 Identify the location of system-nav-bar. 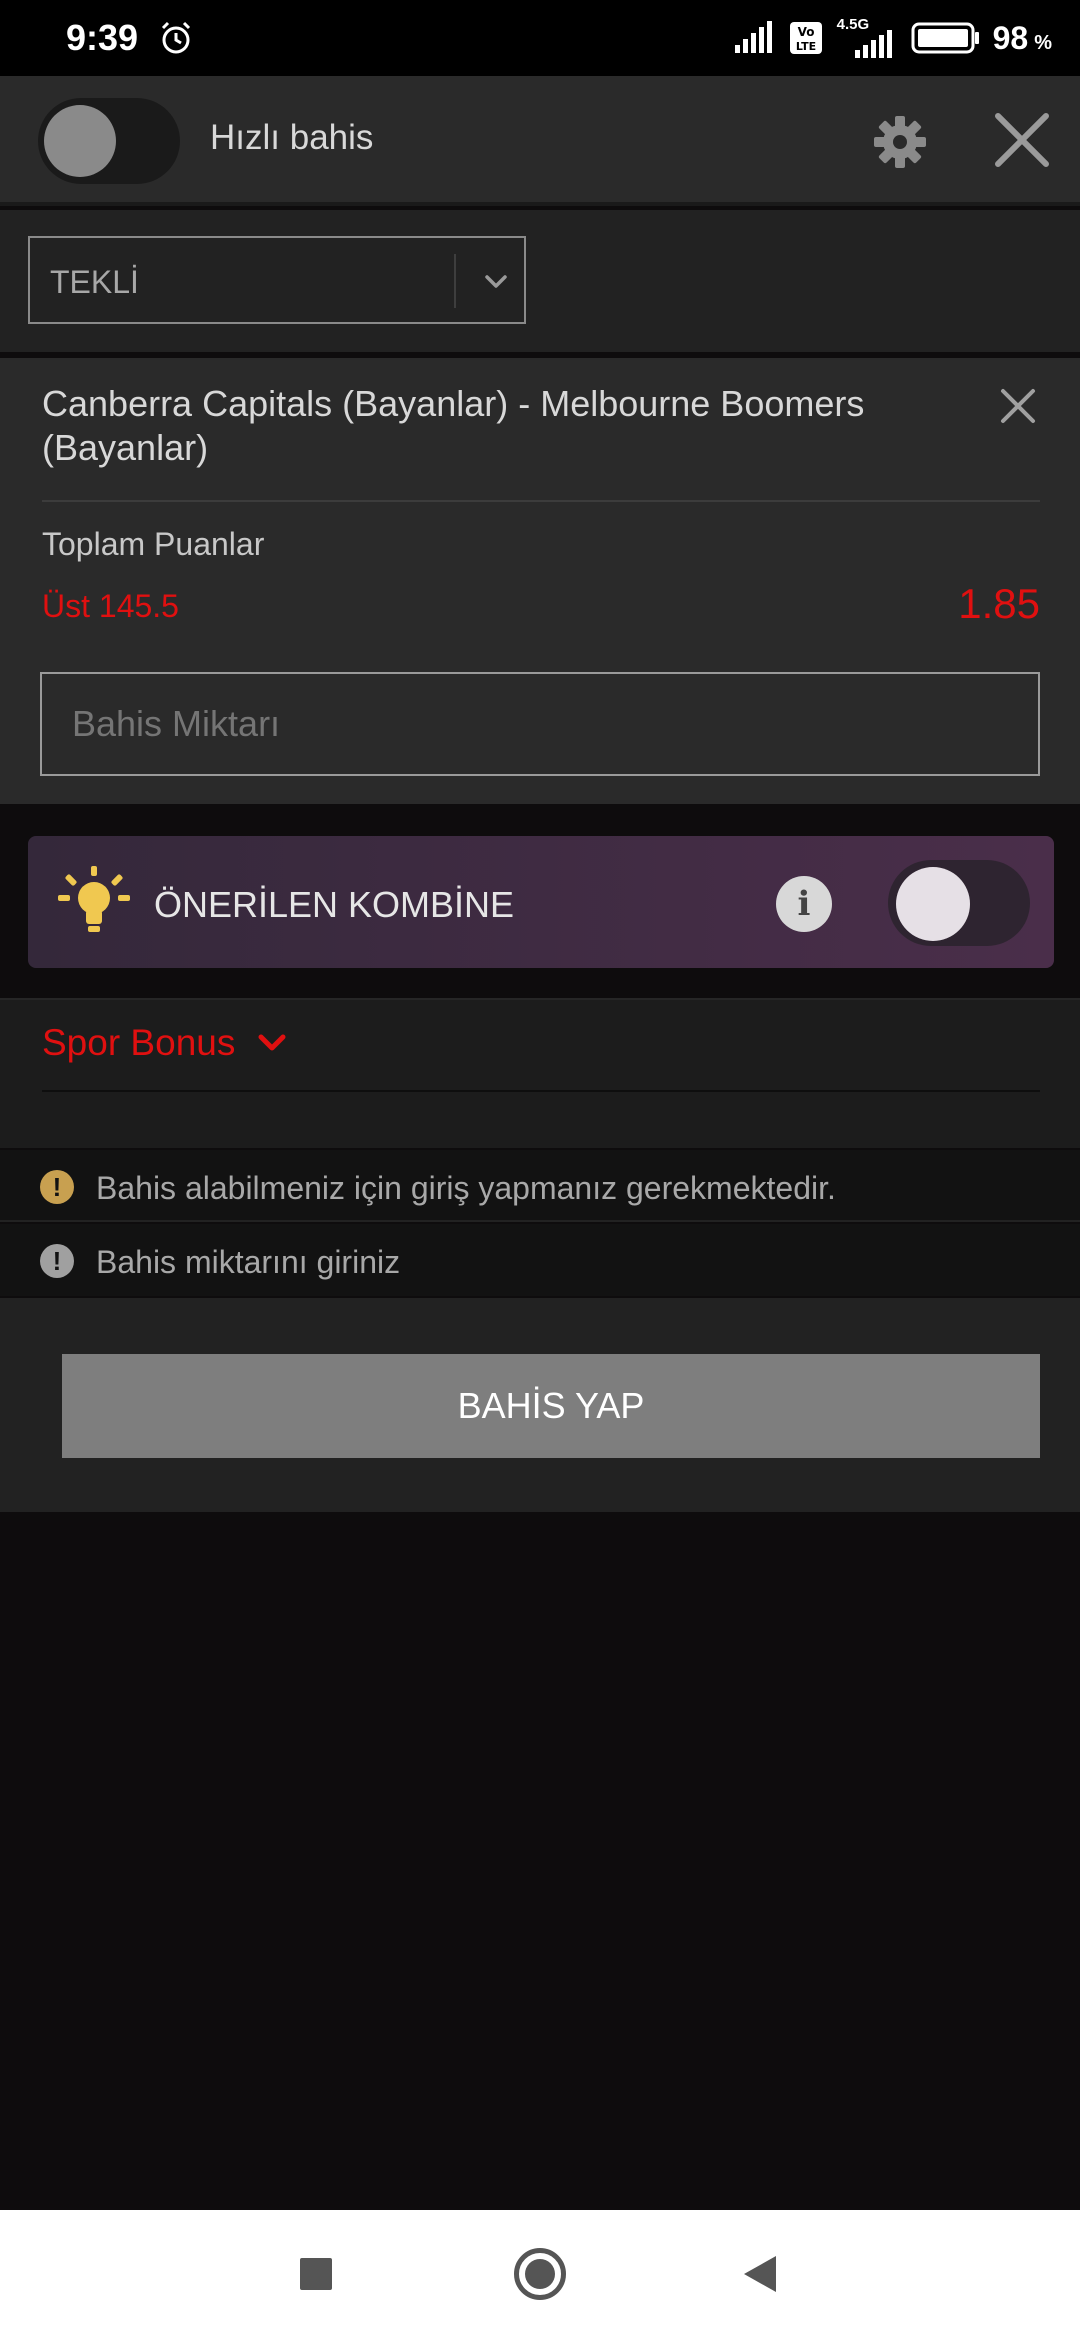
(540, 2275).